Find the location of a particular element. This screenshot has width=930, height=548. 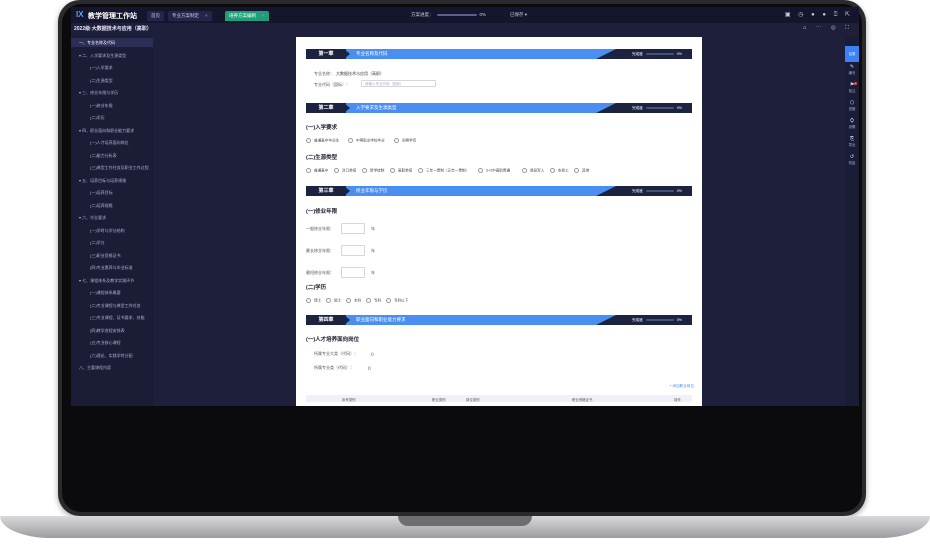

sidebar-item: ▾ 七、课程体系及教学实践环节 is located at coordinates (112, 280).